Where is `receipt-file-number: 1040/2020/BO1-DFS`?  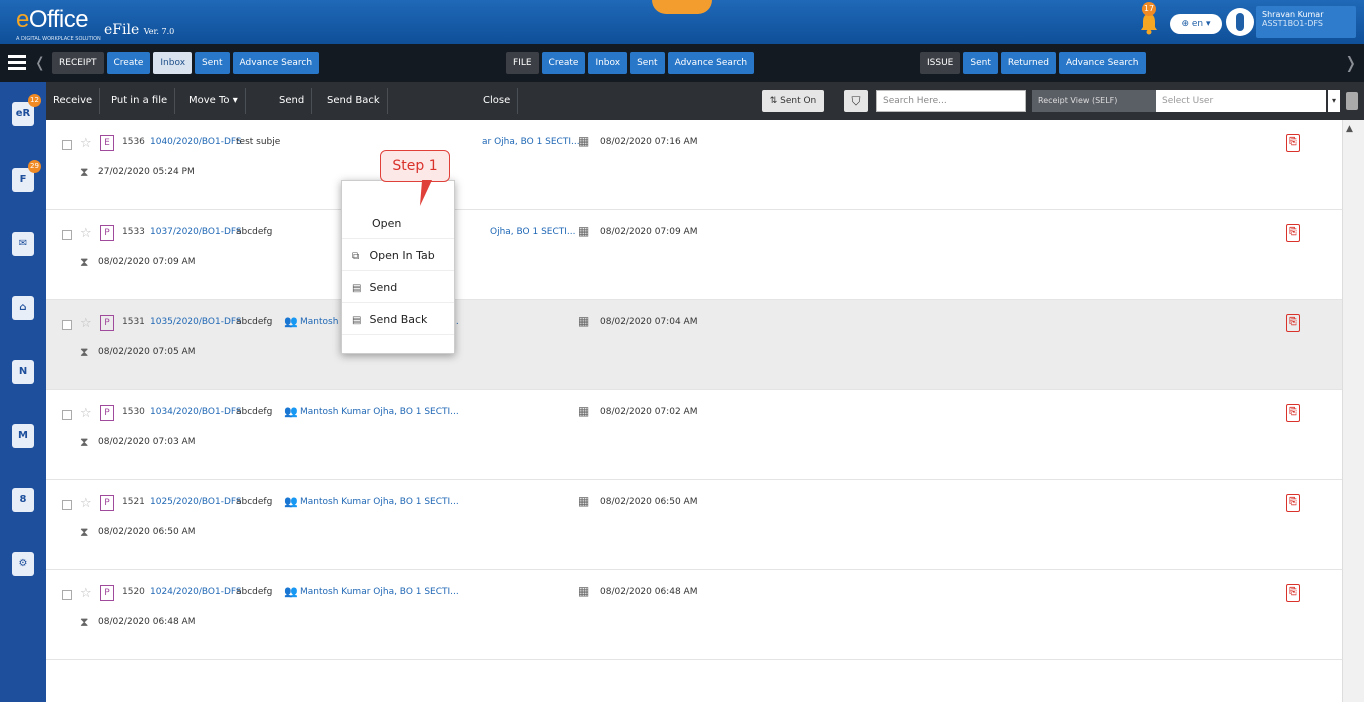 receipt-file-number: 1040/2020/BO1-DFS is located at coordinates (196, 142).